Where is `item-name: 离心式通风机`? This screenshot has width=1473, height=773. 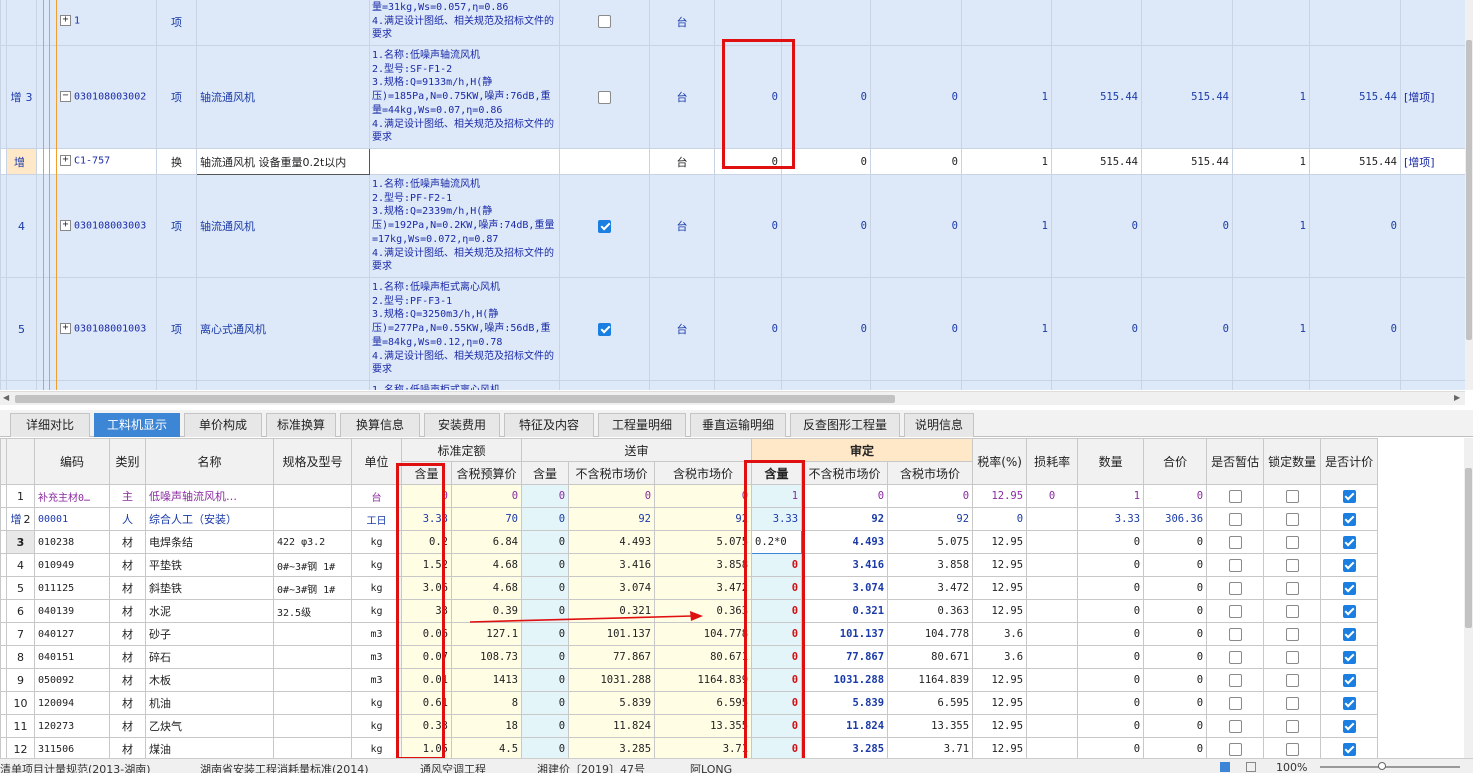 item-name: 离心式通风机 is located at coordinates (283, 329).